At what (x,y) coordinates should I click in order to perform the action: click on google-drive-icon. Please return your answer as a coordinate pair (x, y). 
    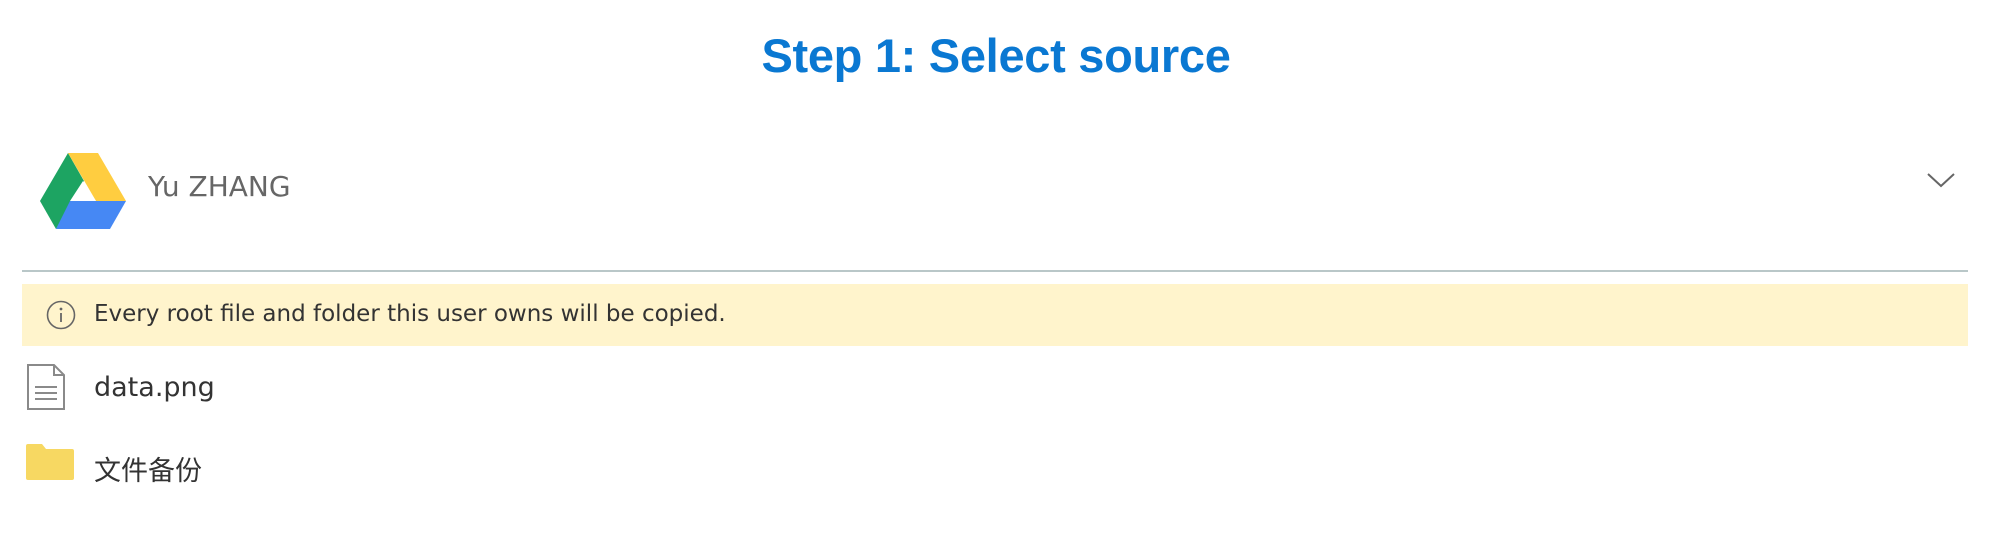
    Looking at the image, I should click on (83, 191).